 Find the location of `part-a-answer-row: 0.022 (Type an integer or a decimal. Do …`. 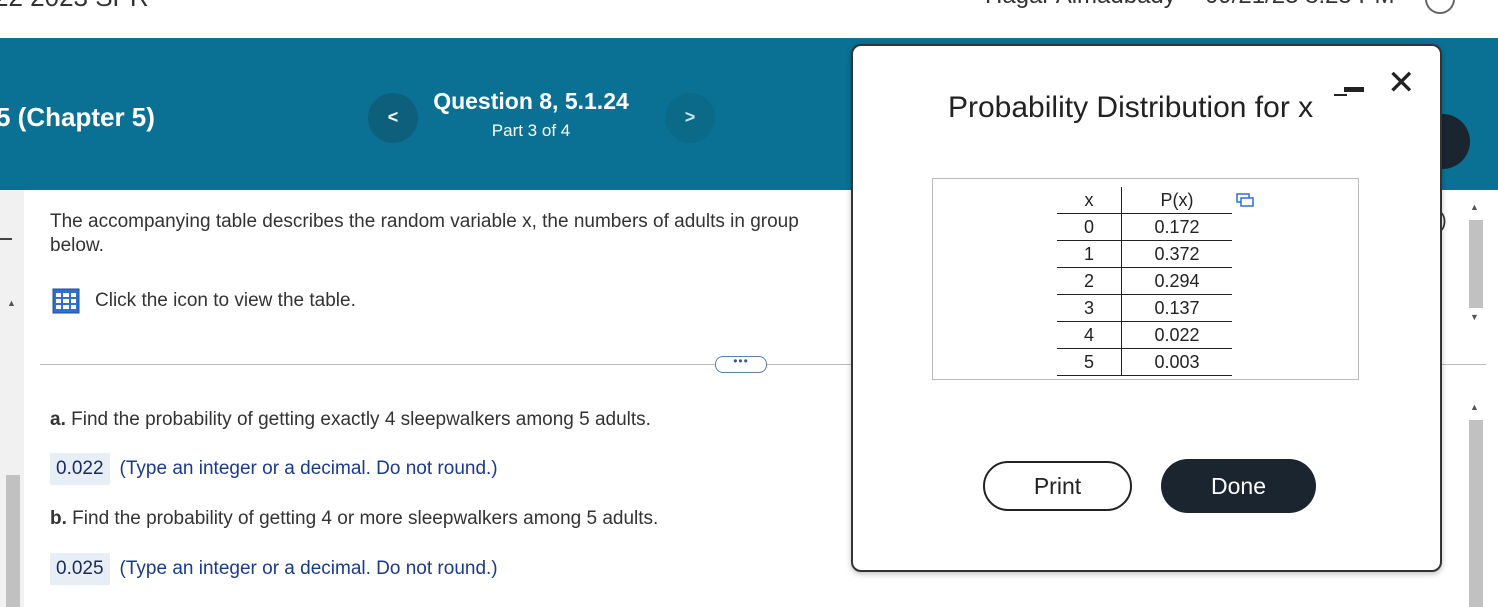

part-a-answer-row: 0.022 (Type an integer or a decimal. Do … is located at coordinates (274, 469).